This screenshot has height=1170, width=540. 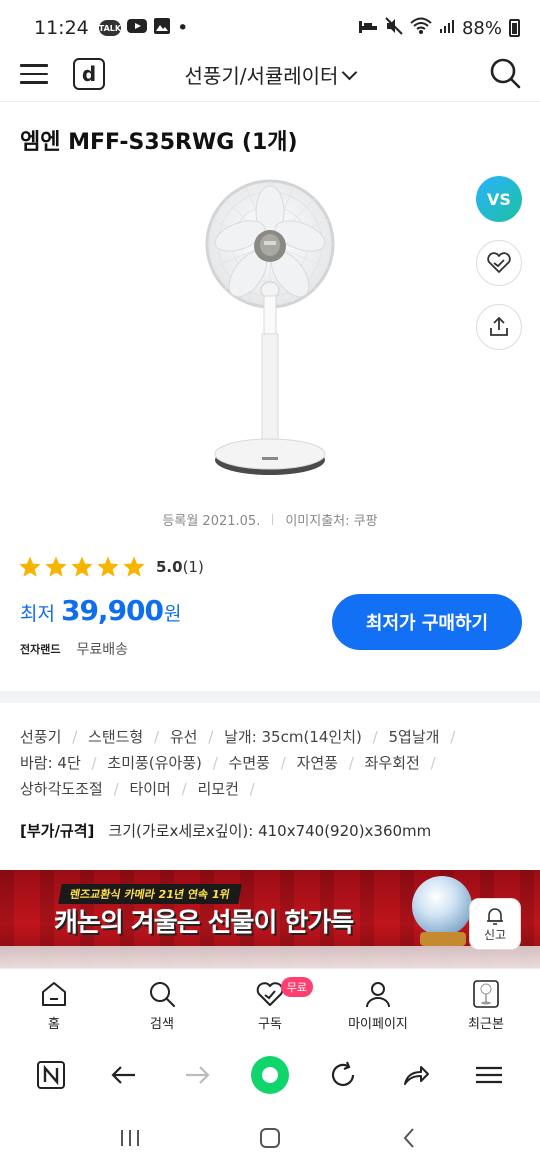 I want to click on nav-mypage: 마이페이지, so click(x=378, y=1003).